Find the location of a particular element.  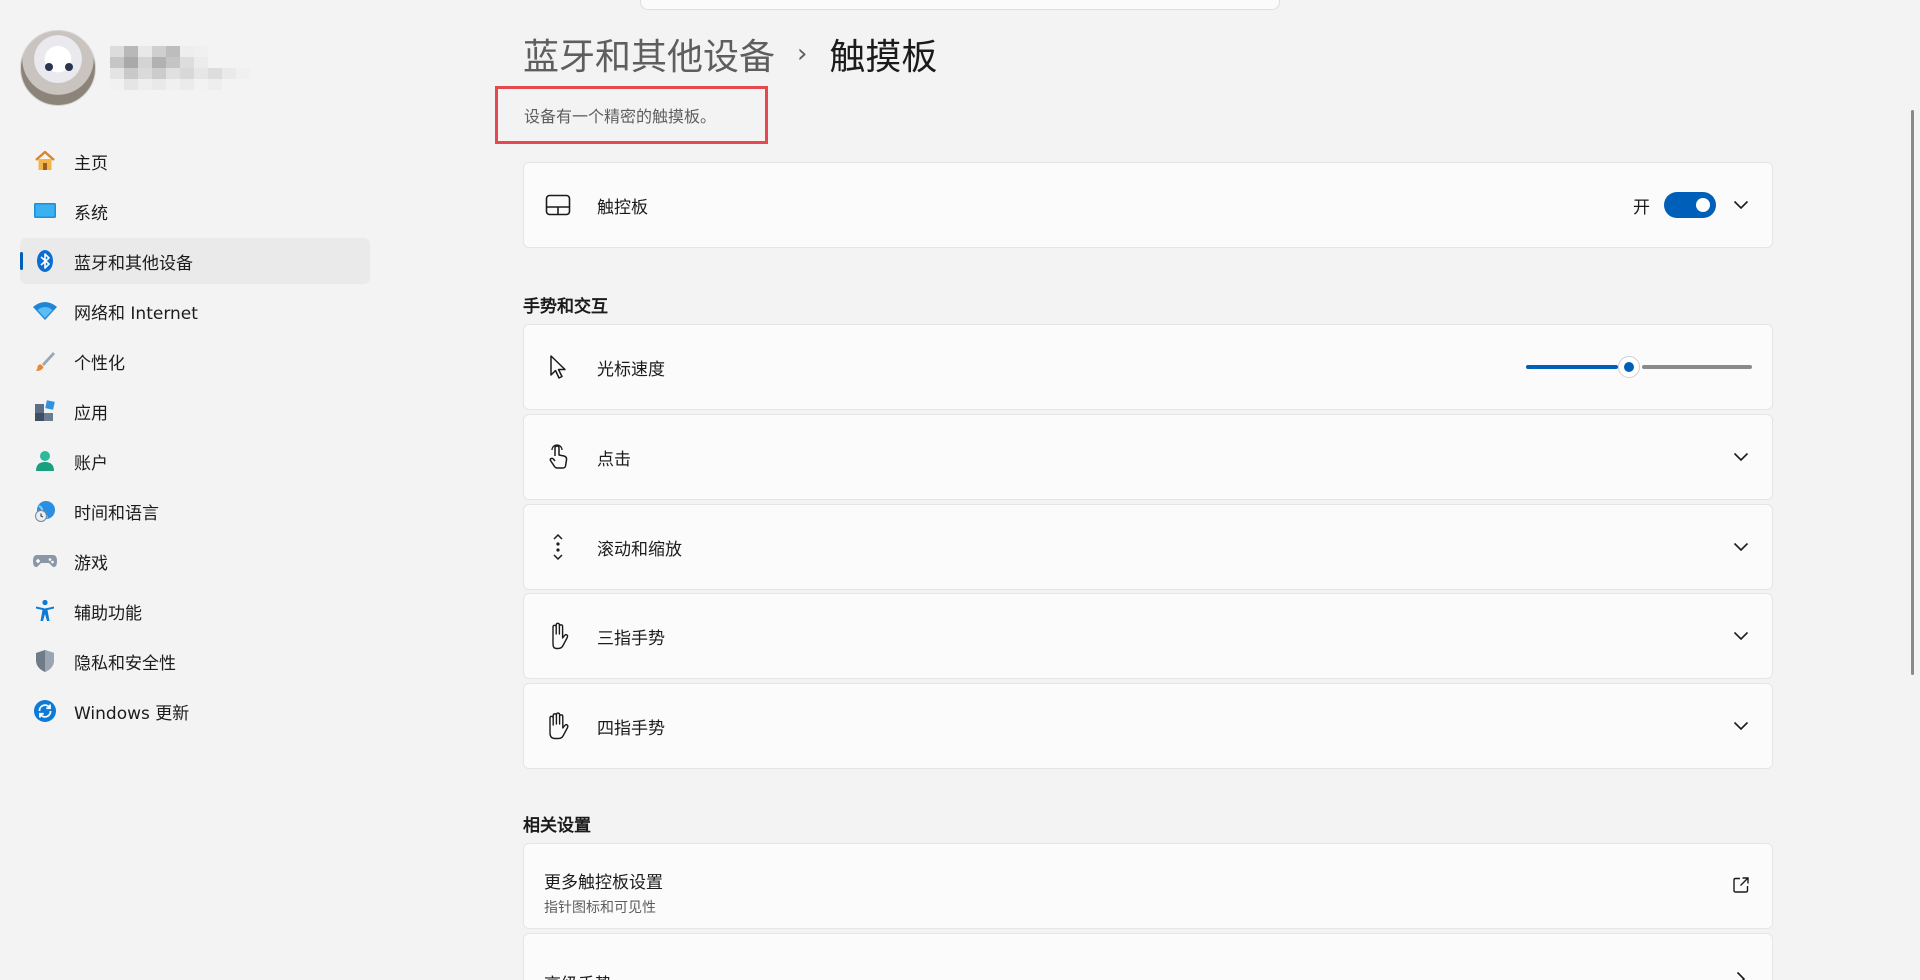

more-settings-title: 更多触控板设置 is located at coordinates (603, 883).